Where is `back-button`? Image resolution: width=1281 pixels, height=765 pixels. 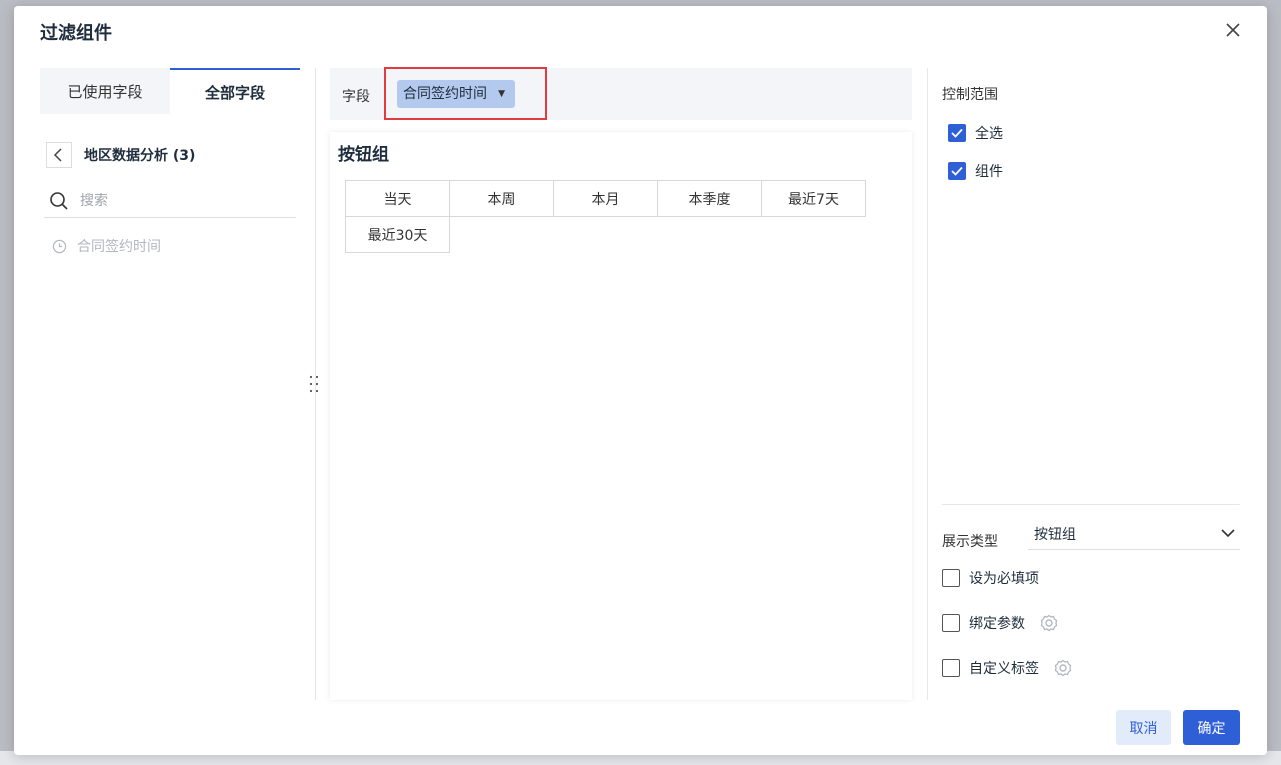 back-button is located at coordinates (59, 155).